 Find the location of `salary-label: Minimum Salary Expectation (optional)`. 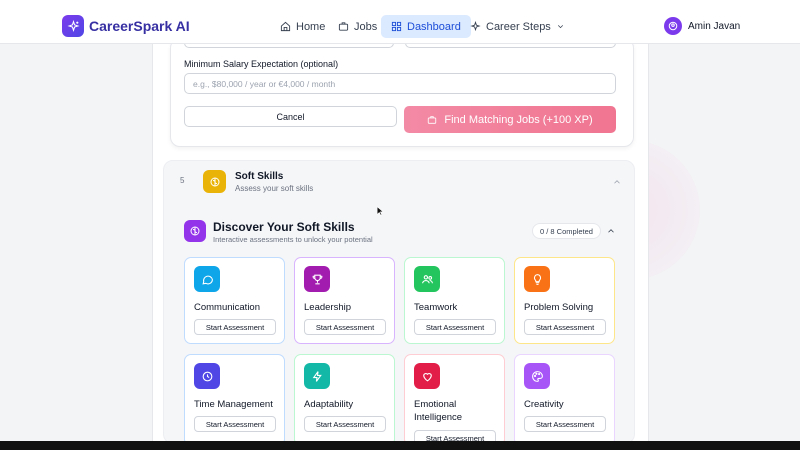

salary-label: Minimum Salary Expectation (optional) is located at coordinates (261, 64).